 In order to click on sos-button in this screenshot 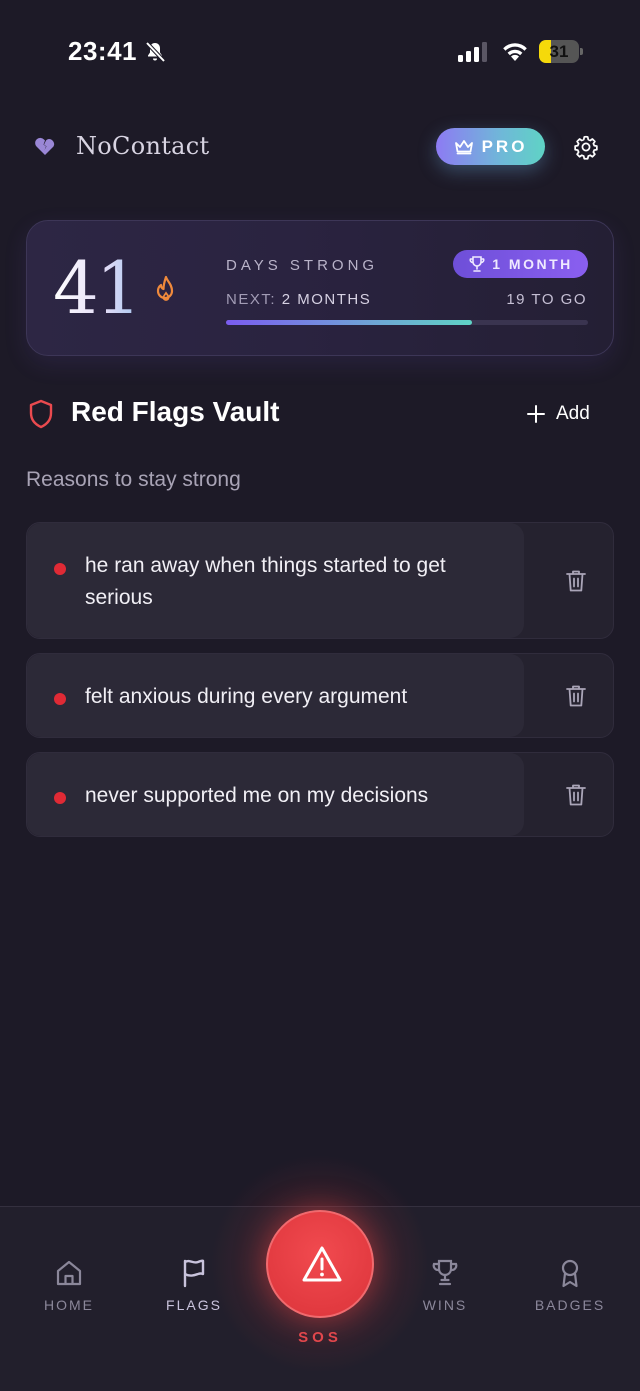, I will do `click(320, 1264)`.